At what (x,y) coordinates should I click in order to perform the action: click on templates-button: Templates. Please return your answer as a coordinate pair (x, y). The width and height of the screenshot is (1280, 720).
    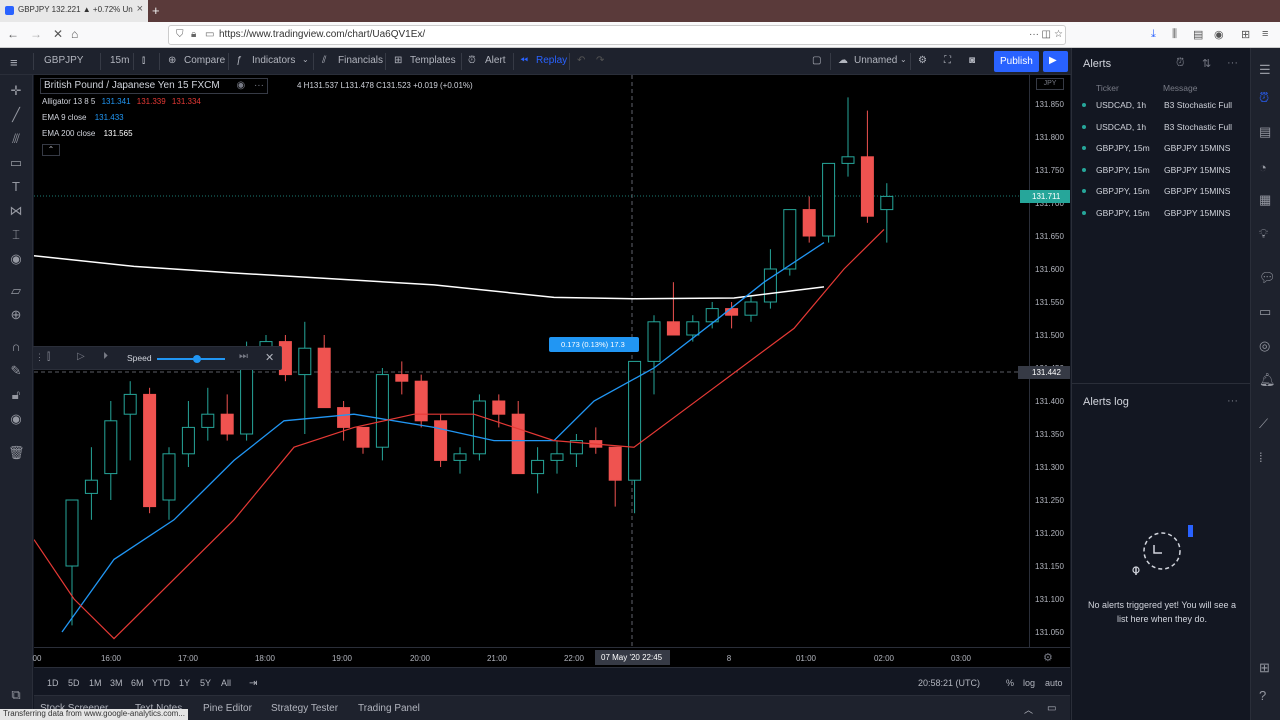
    Looking at the image, I should click on (433, 60).